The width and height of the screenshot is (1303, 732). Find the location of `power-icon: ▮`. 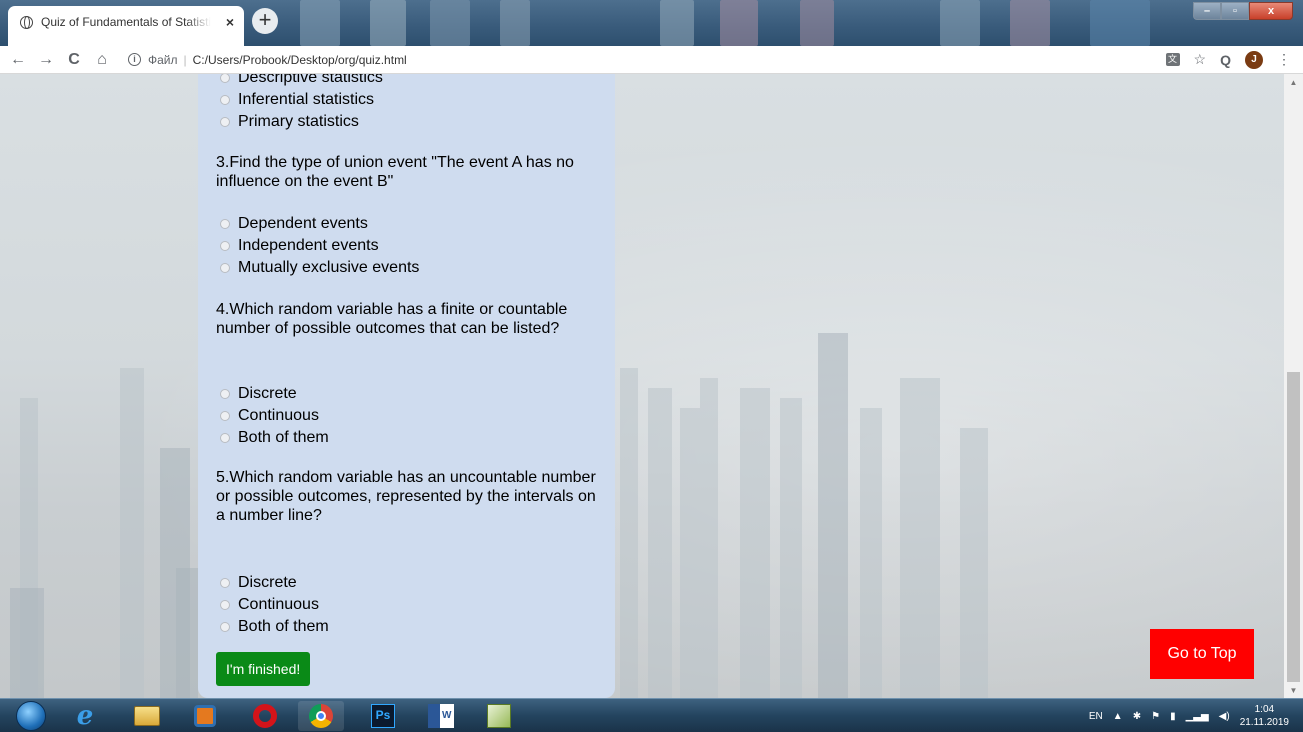

power-icon: ▮ is located at coordinates (1173, 716).